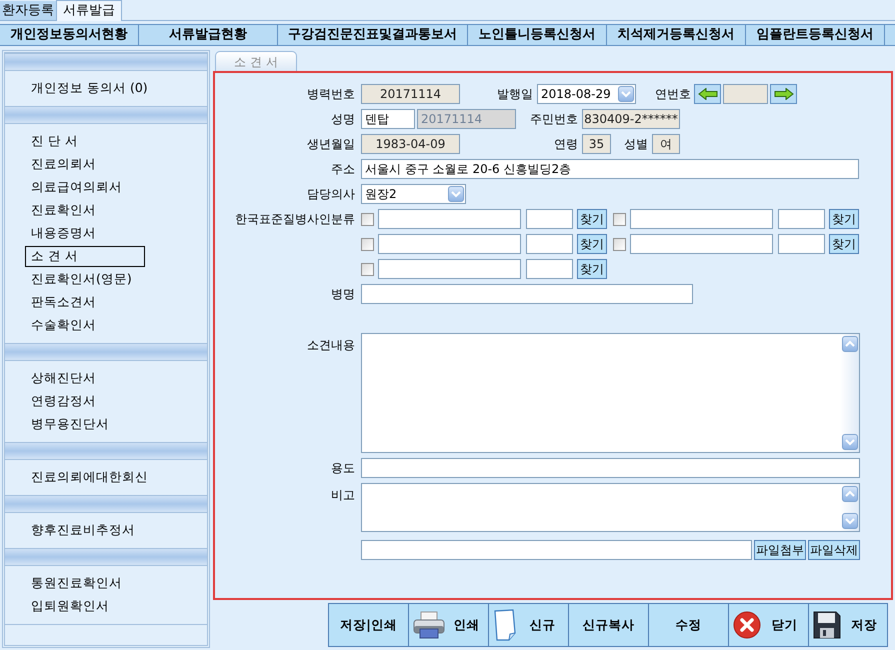  Describe the element at coordinates (85, 210) in the screenshot. I see `sidebar-item: 진료확인서` at that location.